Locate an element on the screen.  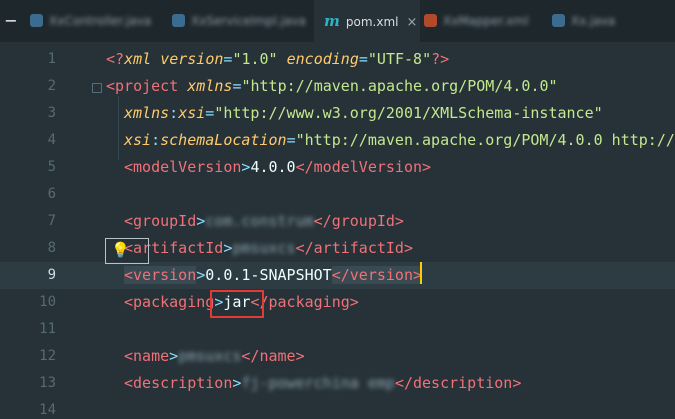
code-line: 1 <?xml version="1.0" encoding="UTF-8"?> is located at coordinates (337, 59).